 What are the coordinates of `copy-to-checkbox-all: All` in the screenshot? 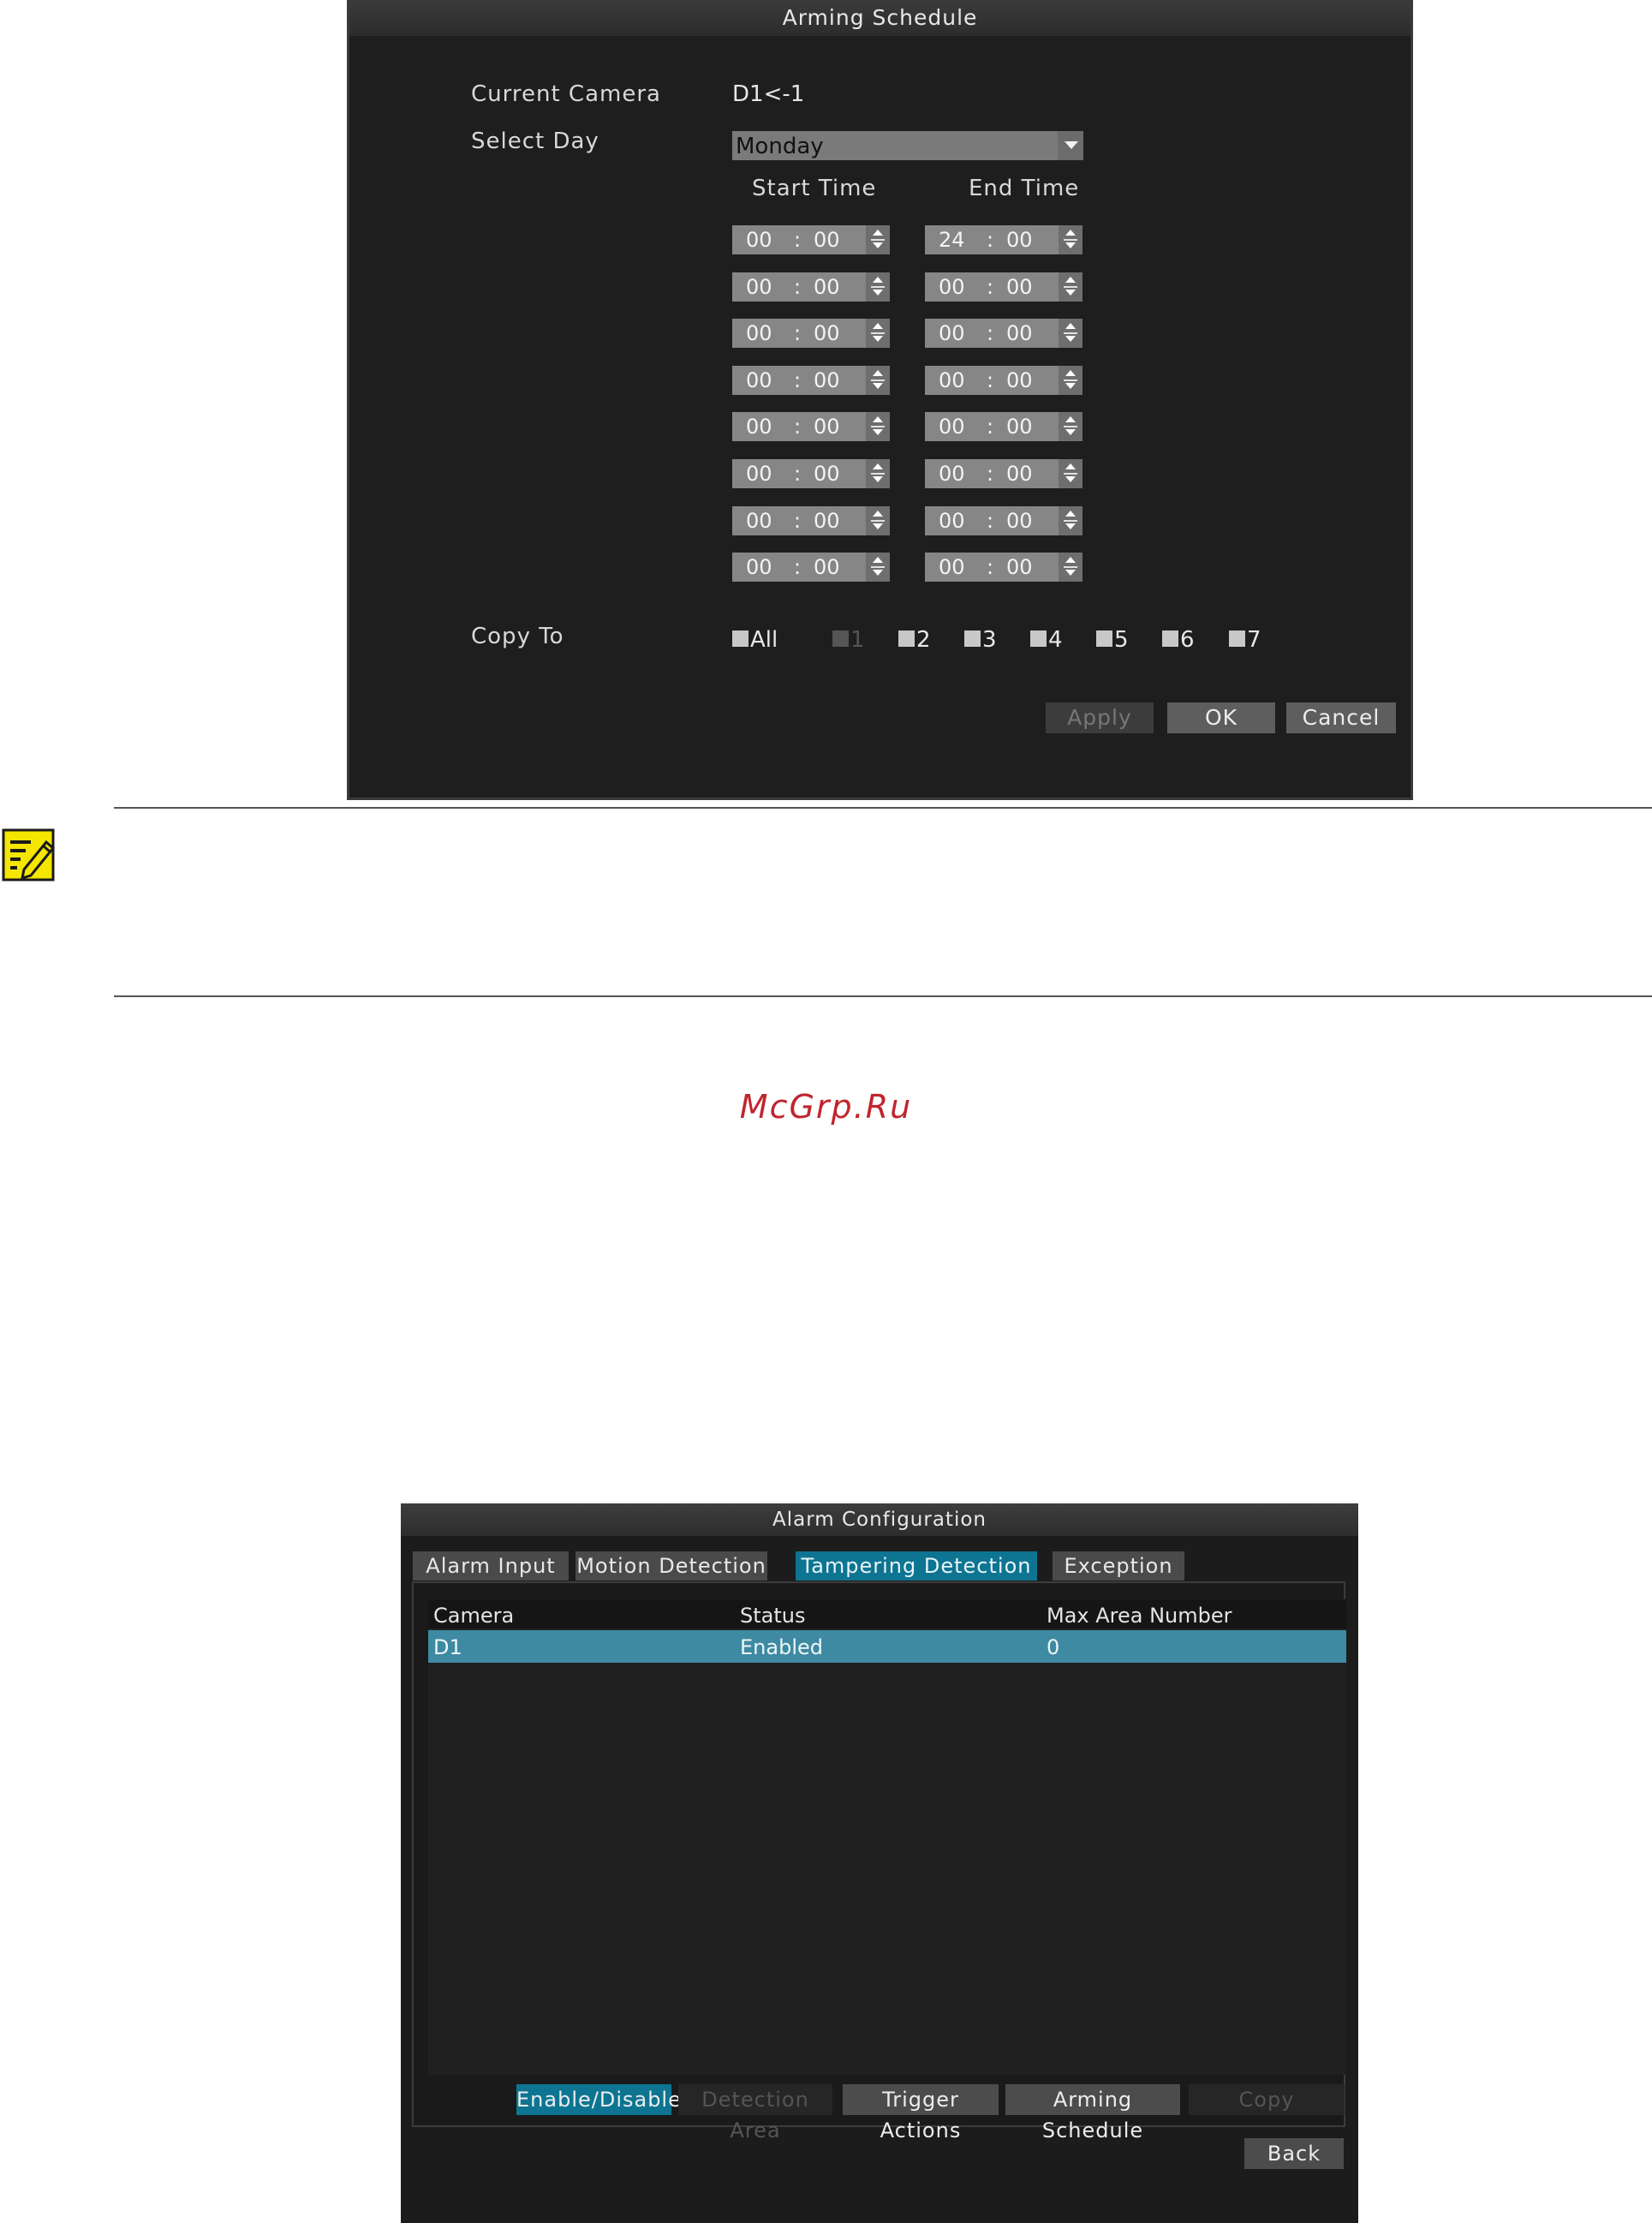 It's located at (755, 640).